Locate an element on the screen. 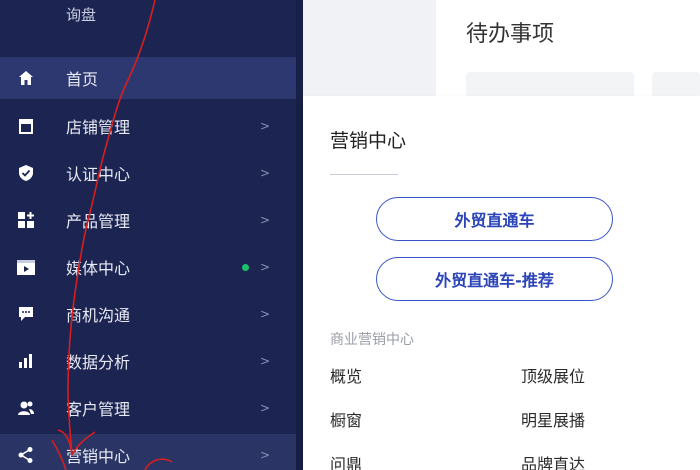 Image resolution: width=700 pixels, height=470 pixels. link-overview: 概览 is located at coordinates (346, 375).